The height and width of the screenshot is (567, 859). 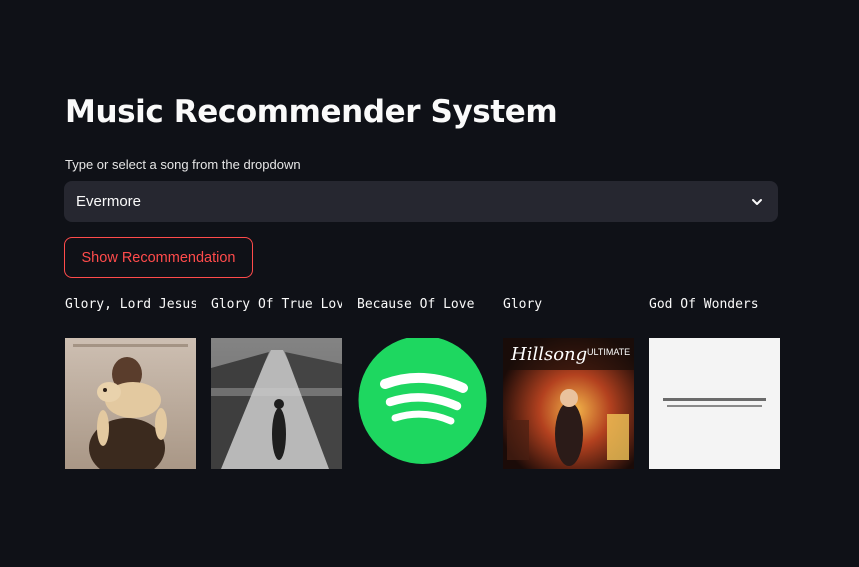 What do you see at coordinates (130, 304) in the screenshot?
I see `recommendation-title-1: Glory, Lord Jesus` at bounding box center [130, 304].